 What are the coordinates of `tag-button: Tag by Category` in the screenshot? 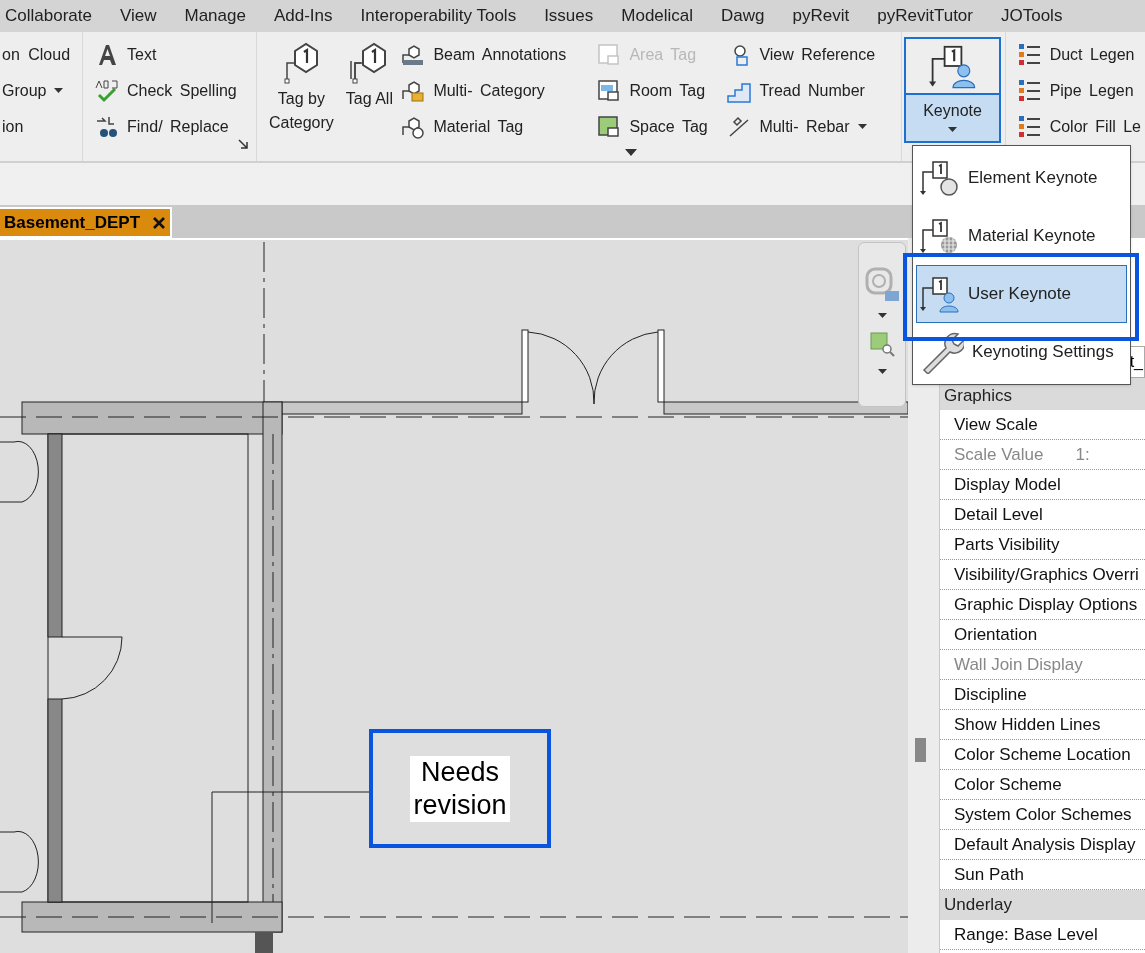 It's located at (301, 99).